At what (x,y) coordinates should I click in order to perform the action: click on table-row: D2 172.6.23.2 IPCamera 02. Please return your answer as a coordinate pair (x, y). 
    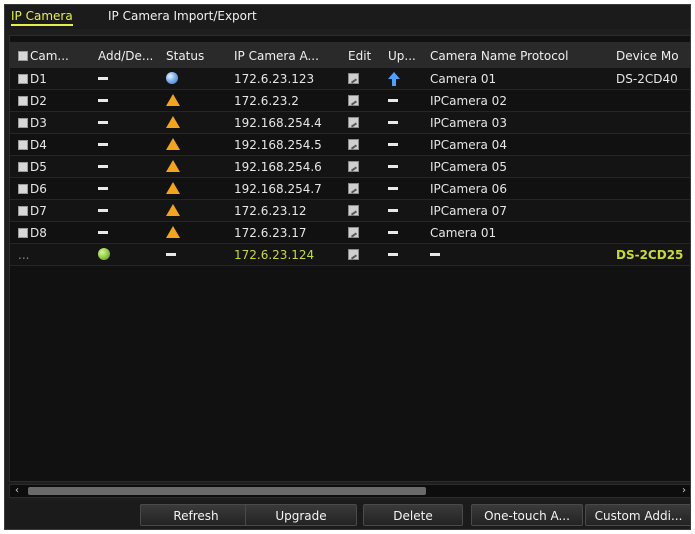
    Looking at the image, I should click on (350, 101).